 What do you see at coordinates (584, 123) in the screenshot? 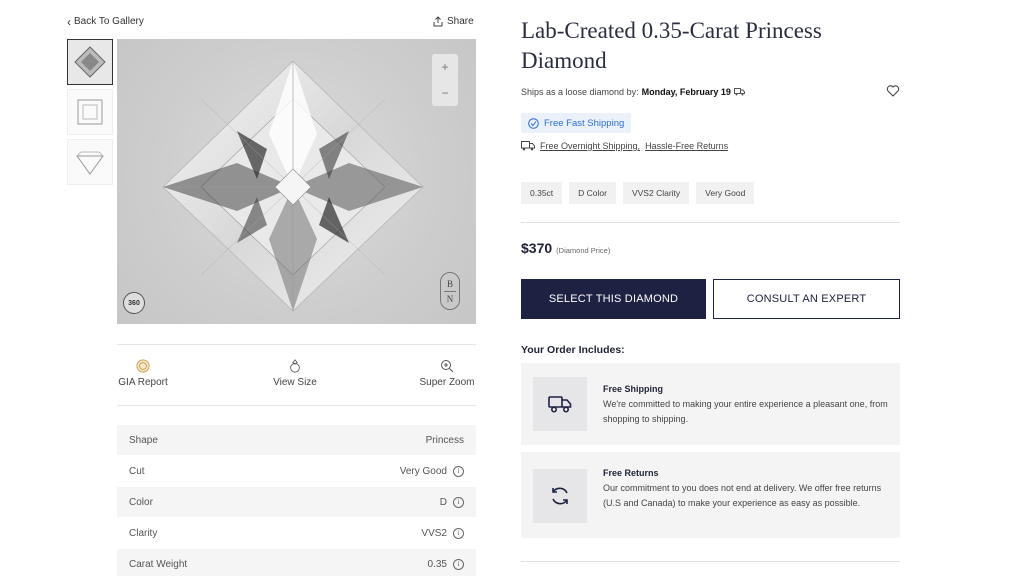
I see `free-fast-shipping-label: Free Fast Shipping` at bounding box center [584, 123].